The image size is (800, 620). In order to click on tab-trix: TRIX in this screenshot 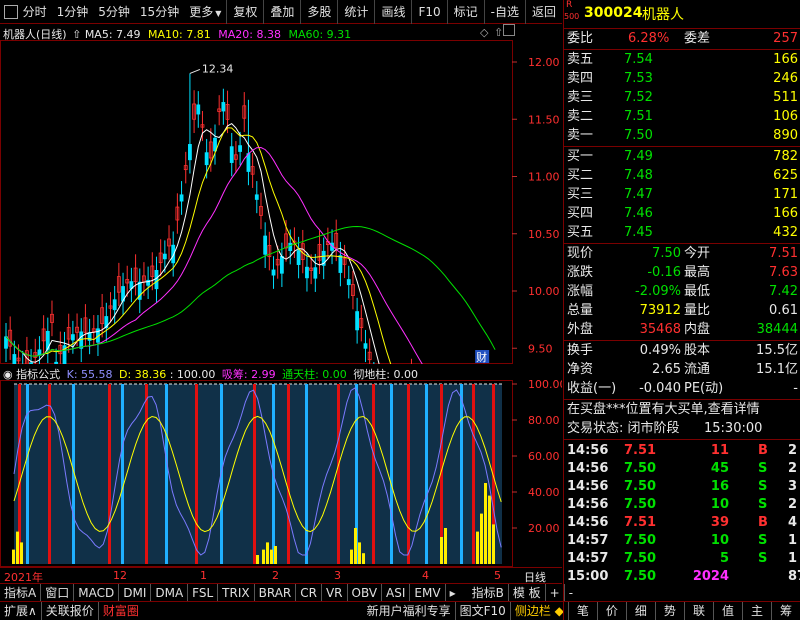, I will do `click(236, 592)`.